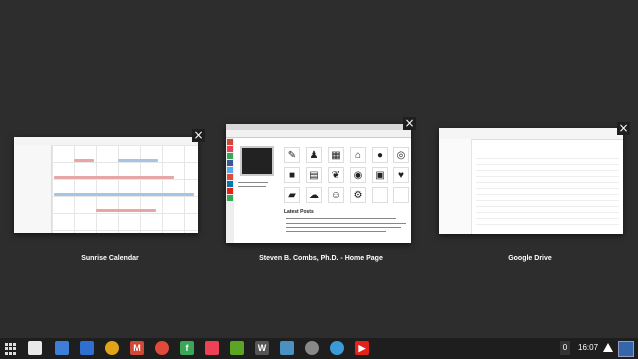  What do you see at coordinates (187, 348) in the screenshot?
I see `feedly-icon: f` at bounding box center [187, 348].